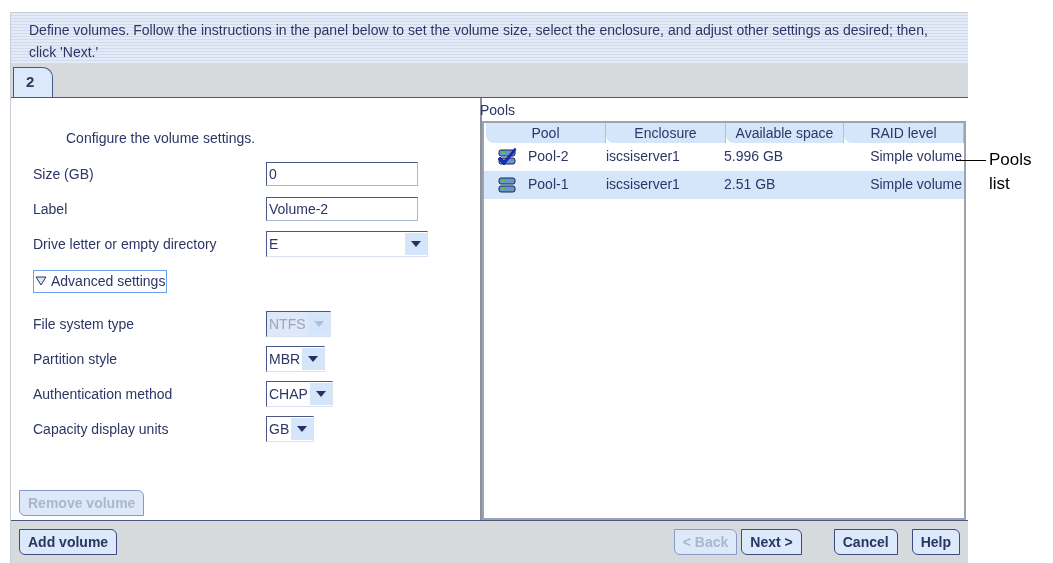 The height and width of the screenshot is (563, 1053). What do you see at coordinates (51, 209) in the screenshot?
I see `field-label: Label` at bounding box center [51, 209].